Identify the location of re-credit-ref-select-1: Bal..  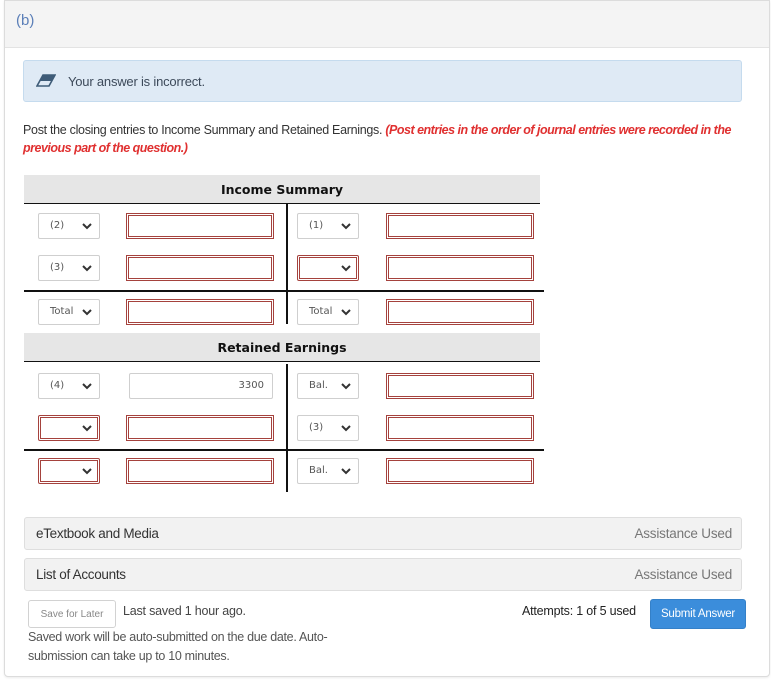
(328, 386).